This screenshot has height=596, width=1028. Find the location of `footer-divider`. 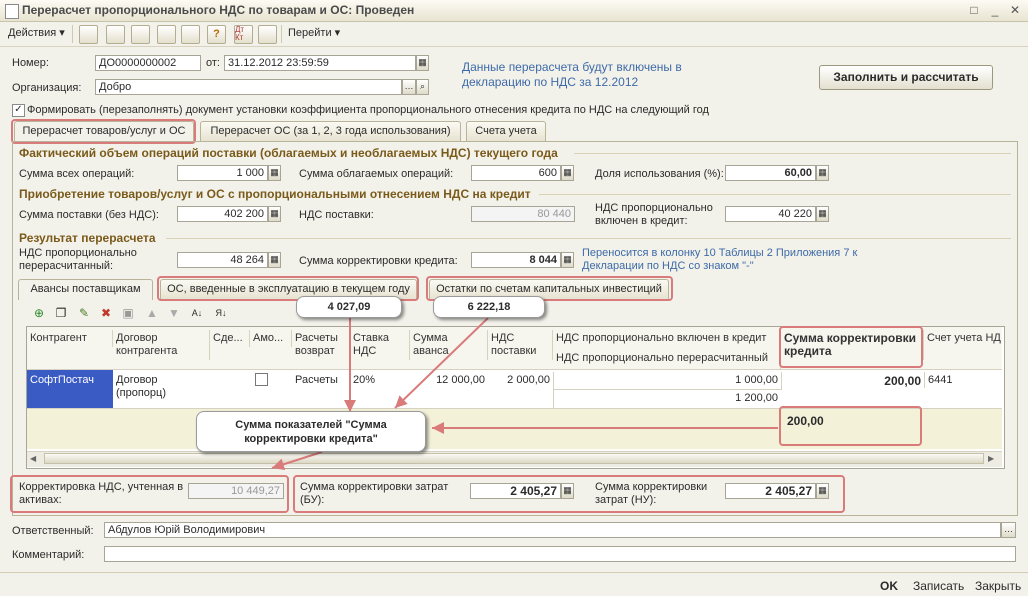

footer-divider is located at coordinates (514, 572).